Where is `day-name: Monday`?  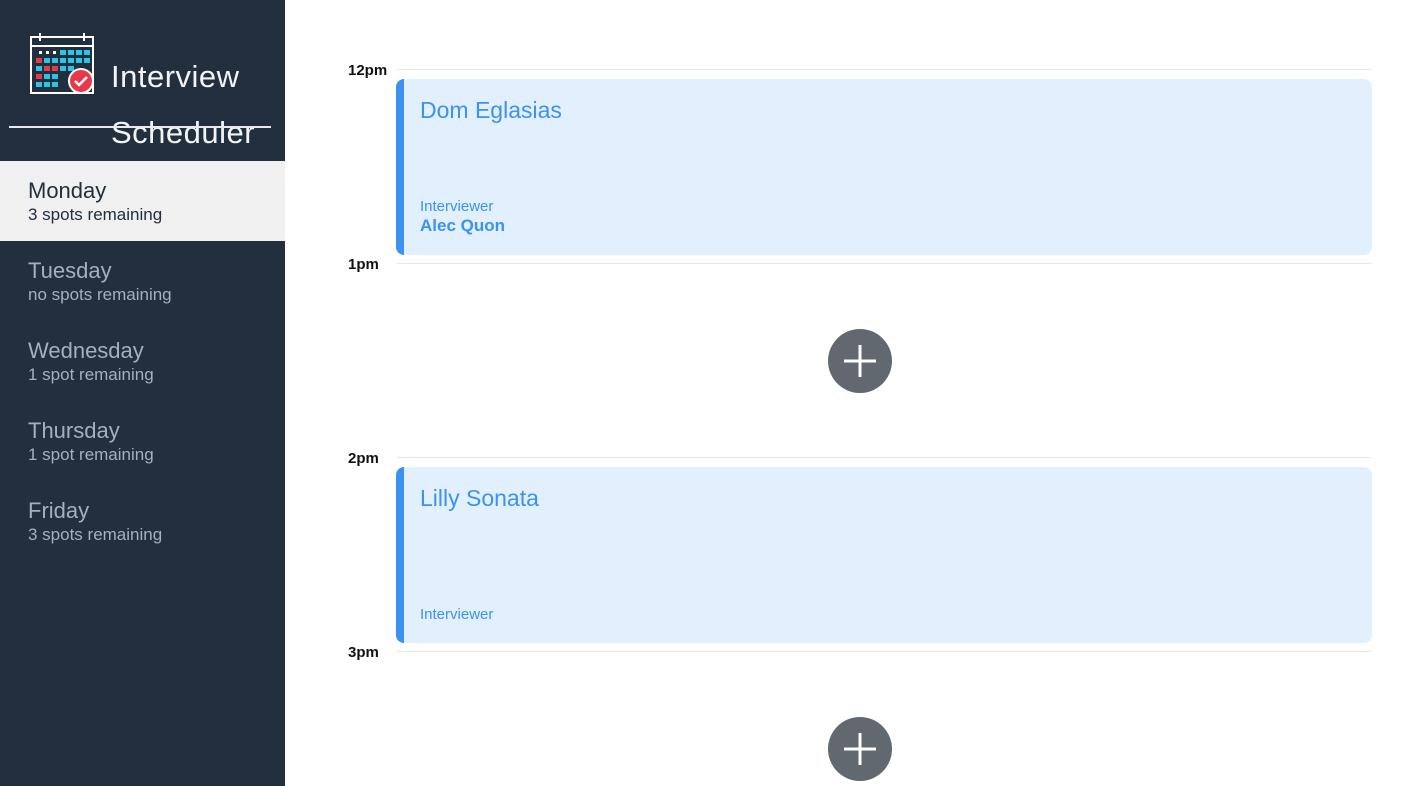 day-name: Monday is located at coordinates (67, 190).